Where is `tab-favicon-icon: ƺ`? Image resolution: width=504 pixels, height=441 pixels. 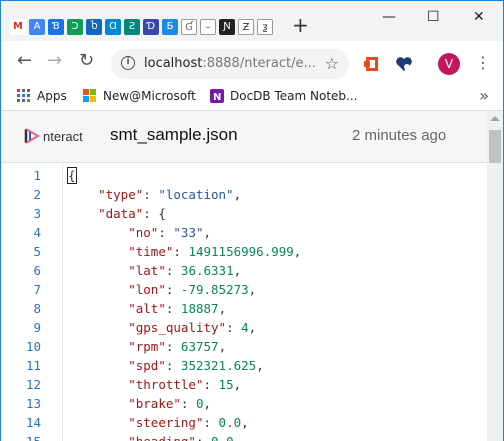
tab-favicon-icon: ƺ is located at coordinates (265, 27).